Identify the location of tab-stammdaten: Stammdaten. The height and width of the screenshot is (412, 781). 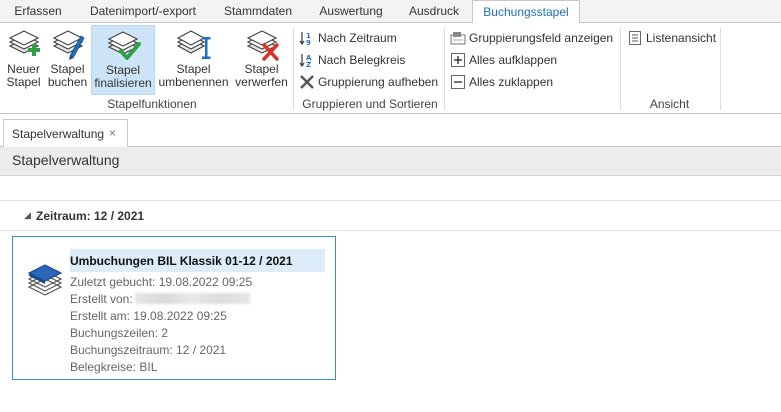
(258, 11).